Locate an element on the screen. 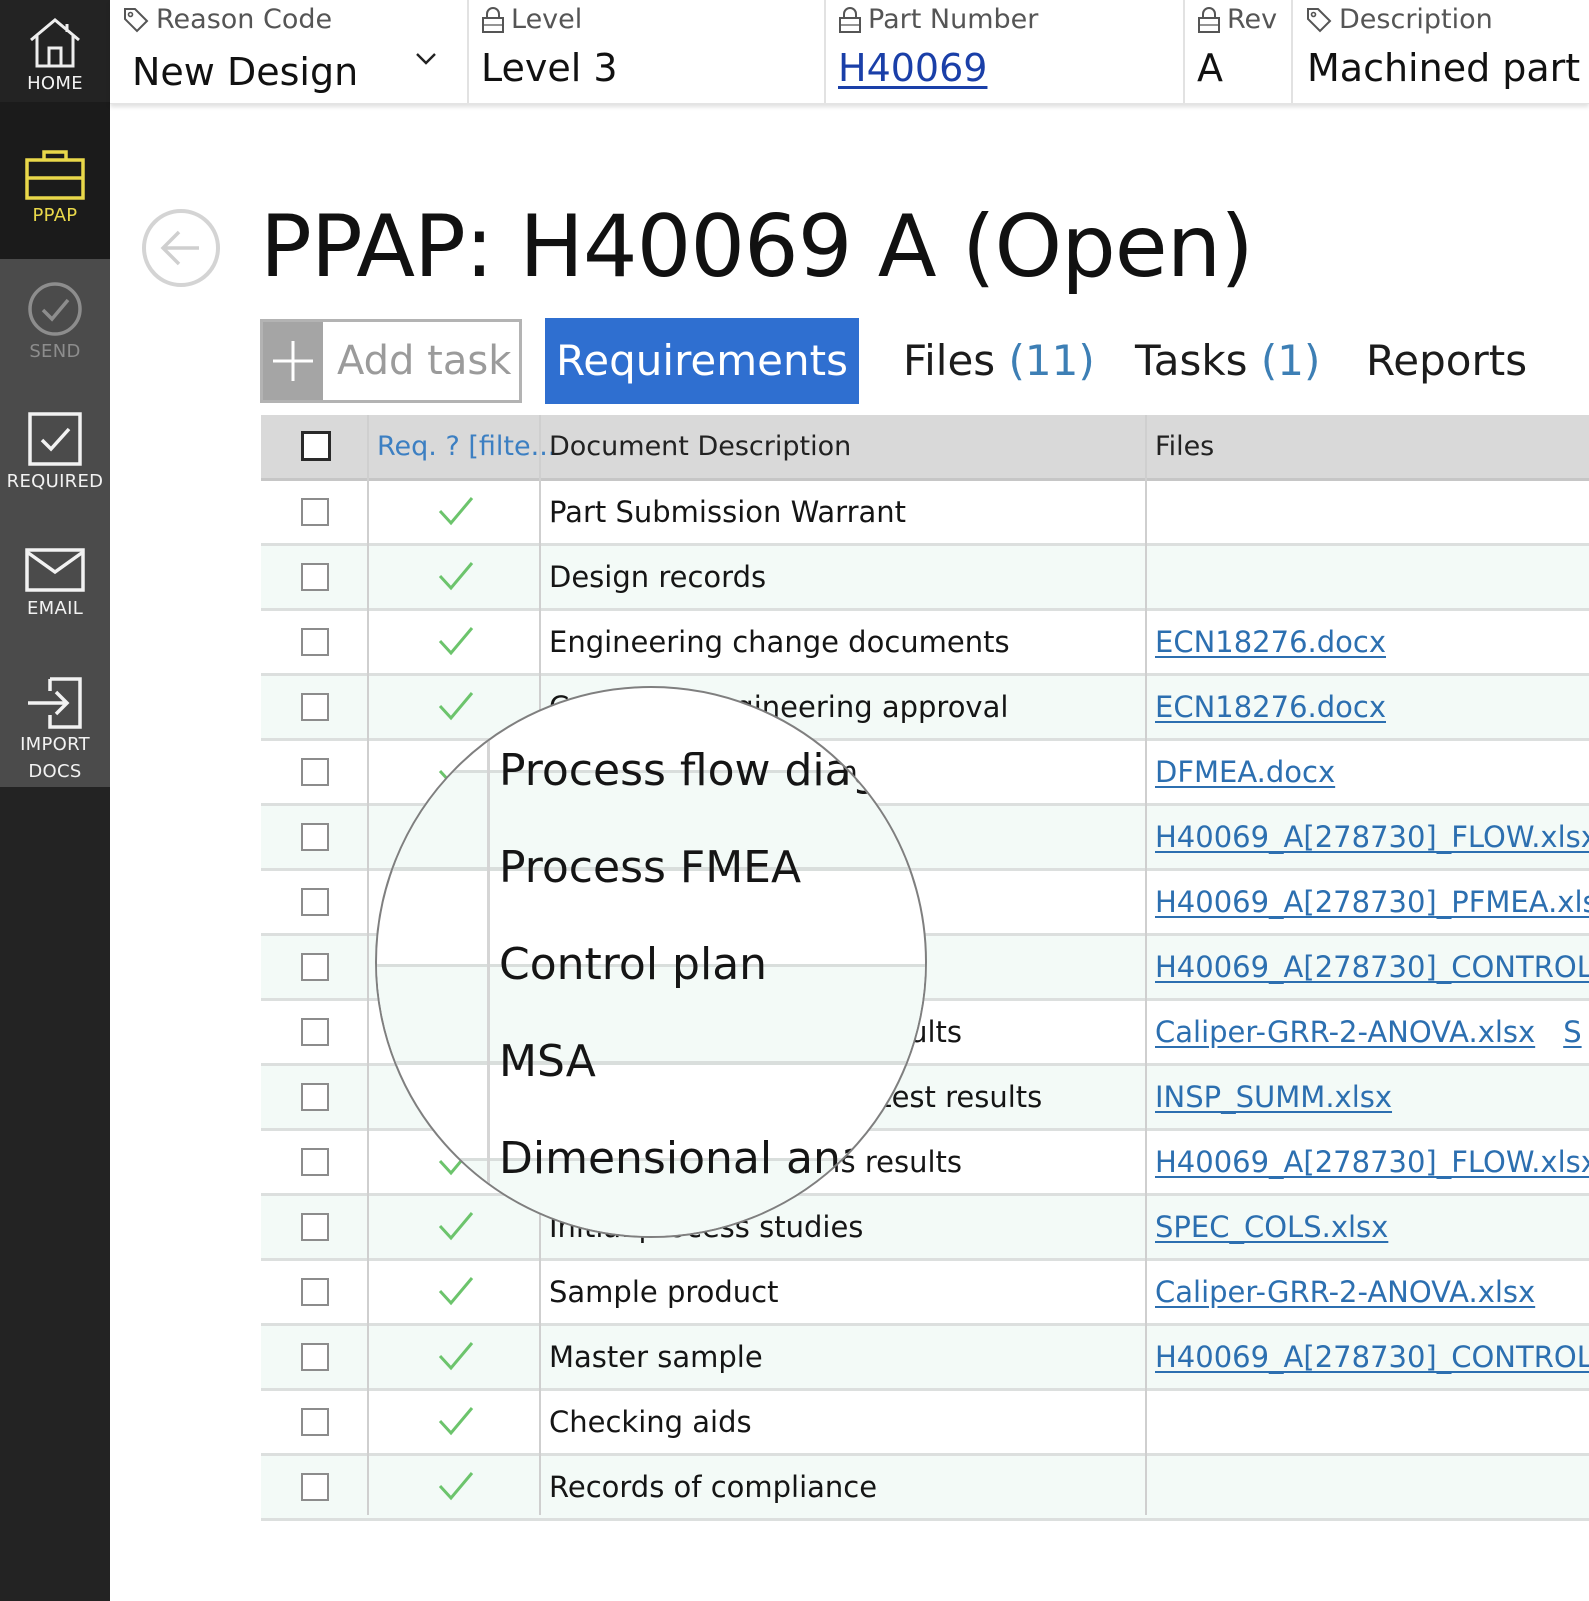 This screenshot has width=1589, height=1601. chevron-down-icon is located at coordinates (426, 59).